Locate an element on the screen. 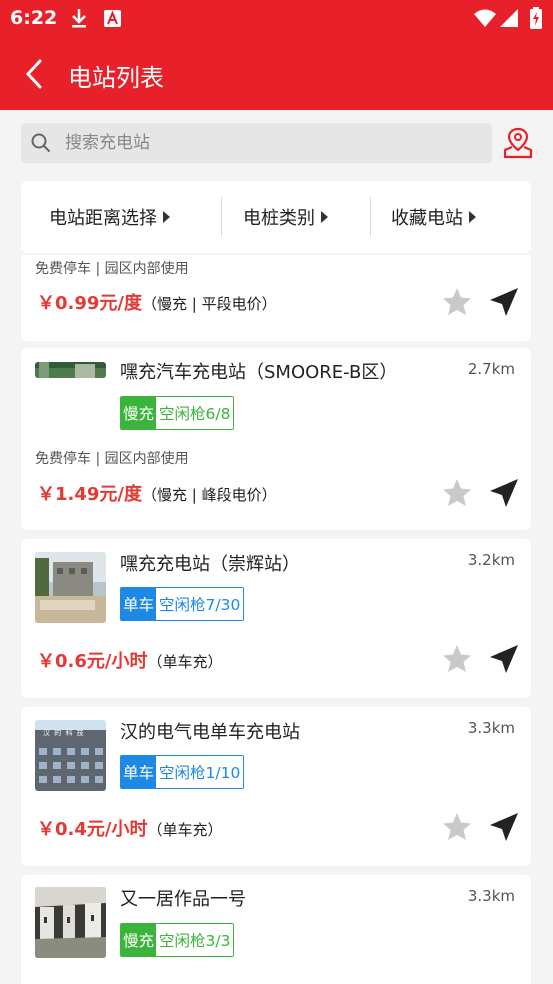 The width and height of the screenshot is (553, 984). availability-tag: 慢充 空闲枪3/3 is located at coordinates (177, 940).